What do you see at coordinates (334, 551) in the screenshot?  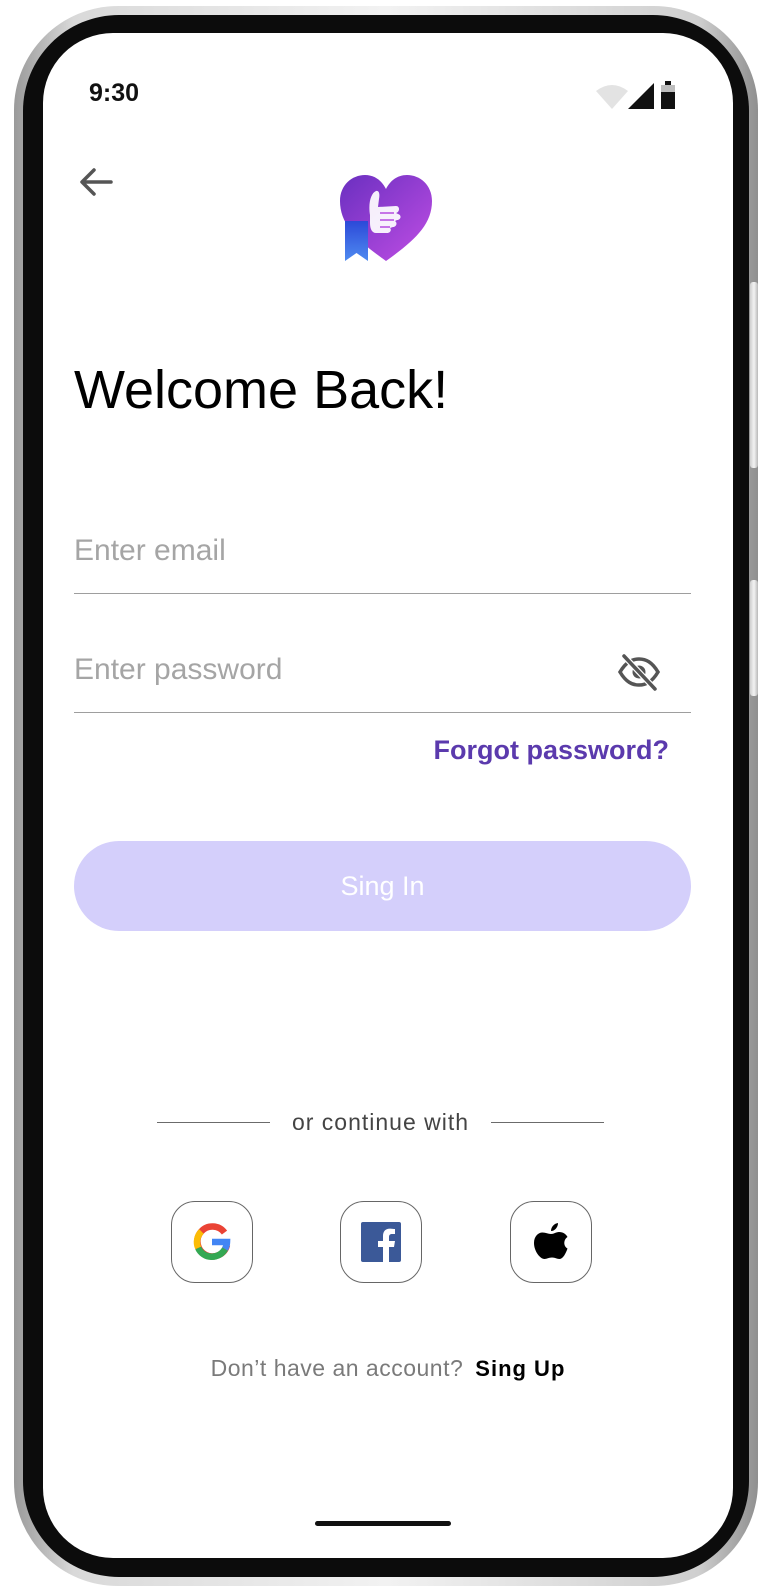 I see `email-input` at bounding box center [334, 551].